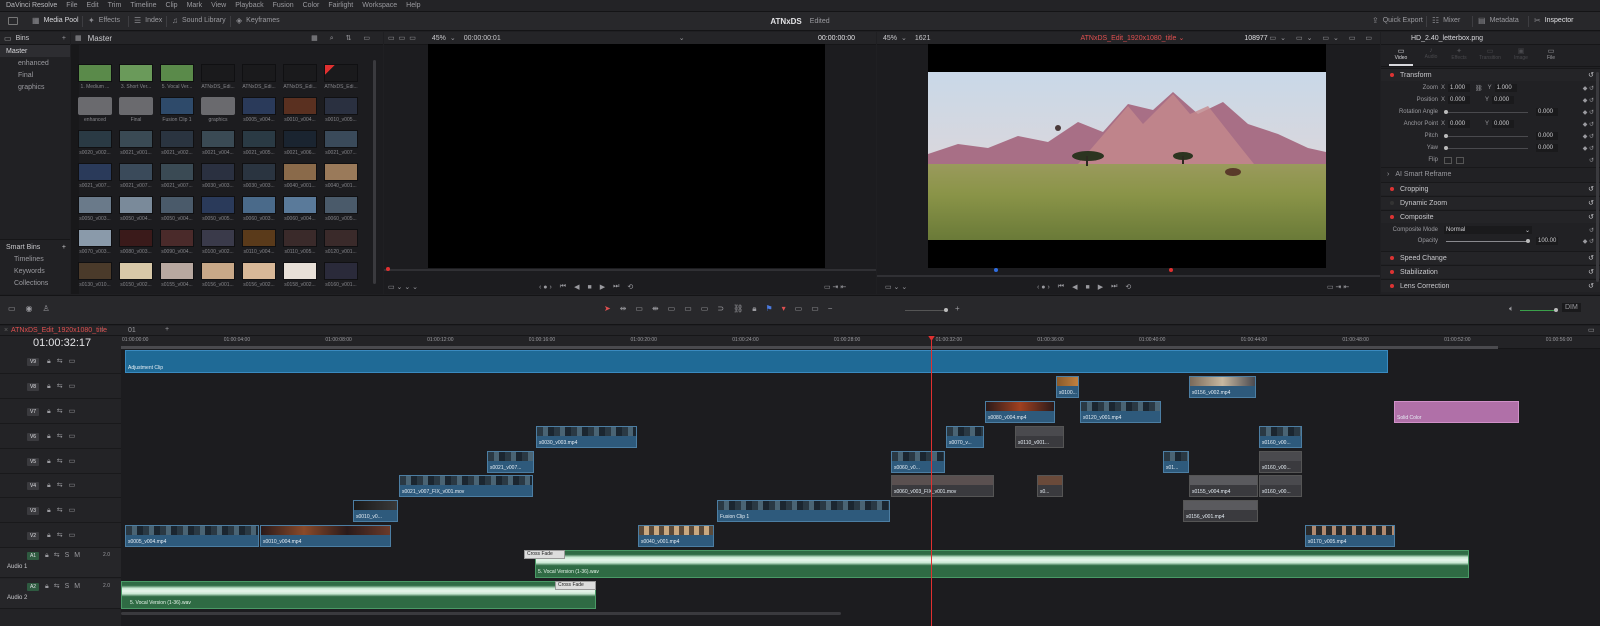 The image size is (1600, 626). Describe the element at coordinates (1503, 124) in the screenshot. I see `anchor-y-field: 0.000` at that location.